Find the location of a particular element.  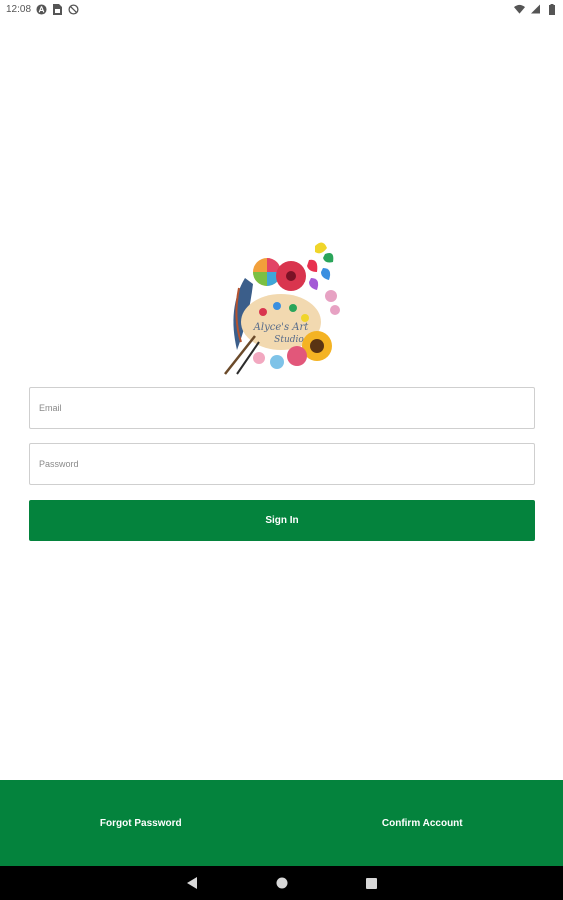

accessibility-icon is located at coordinates (41, 9).